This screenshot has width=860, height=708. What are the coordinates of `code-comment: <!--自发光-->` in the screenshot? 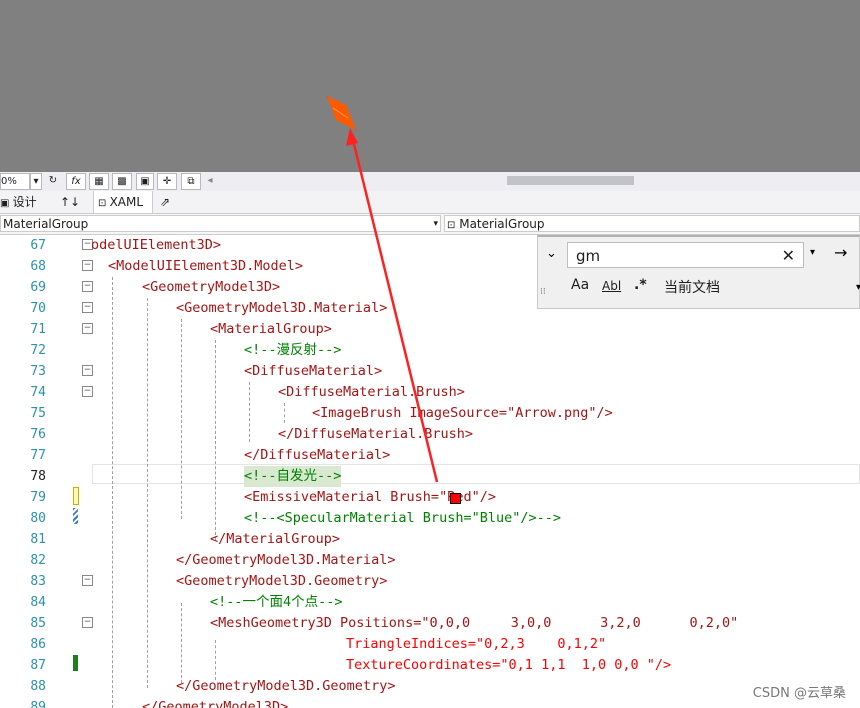 It's located at (293, 476).